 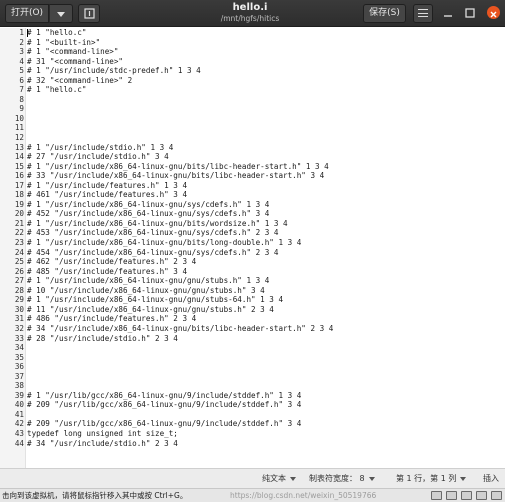 What do you see at coordinates (107, 195) in the screenshot?
I see `line-text: # 461 "/usr/include/features.h" 3 4` at bounding box center [107, 195].